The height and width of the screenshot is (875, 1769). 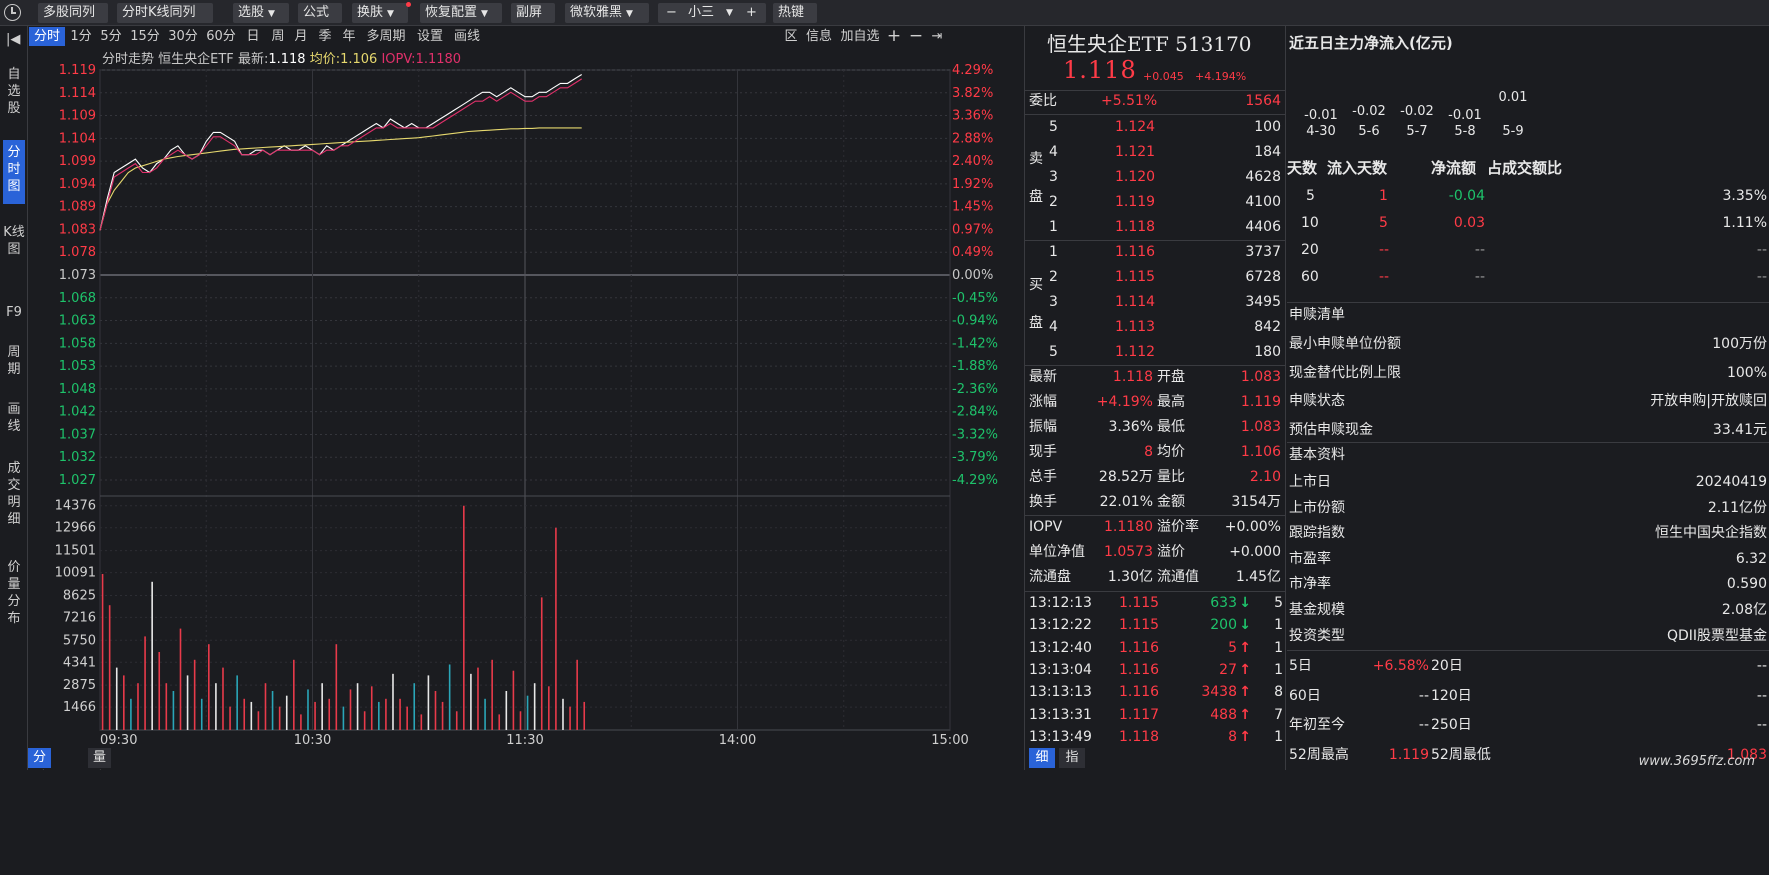 What do you see at coordinates (1317, 533) in the screenshot?
I see `basic-label: 跟踪指数` at bounding box center [1317, 533].